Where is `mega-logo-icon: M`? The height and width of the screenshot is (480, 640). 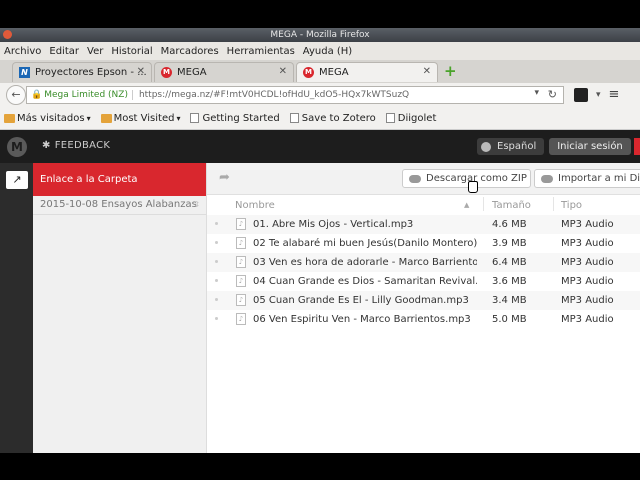
mega-logo-icon: M is located at coordinates (17, 147).